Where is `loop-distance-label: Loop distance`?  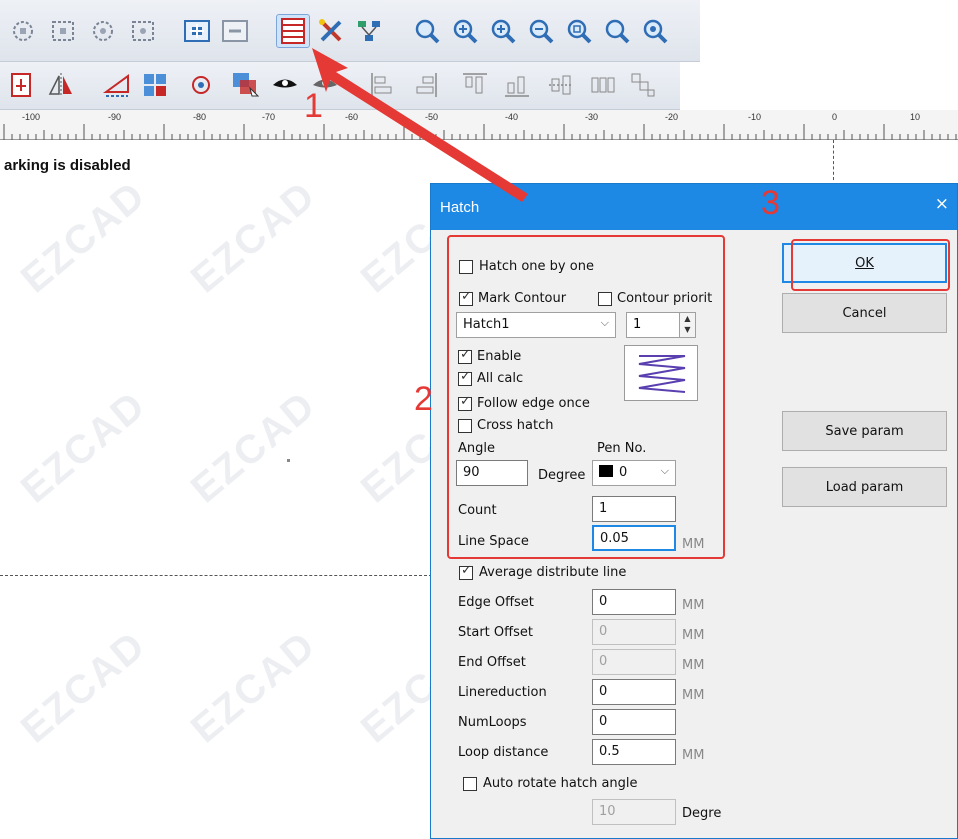
loop-distance-label: Loop distance is located at coordinates (503, 752).